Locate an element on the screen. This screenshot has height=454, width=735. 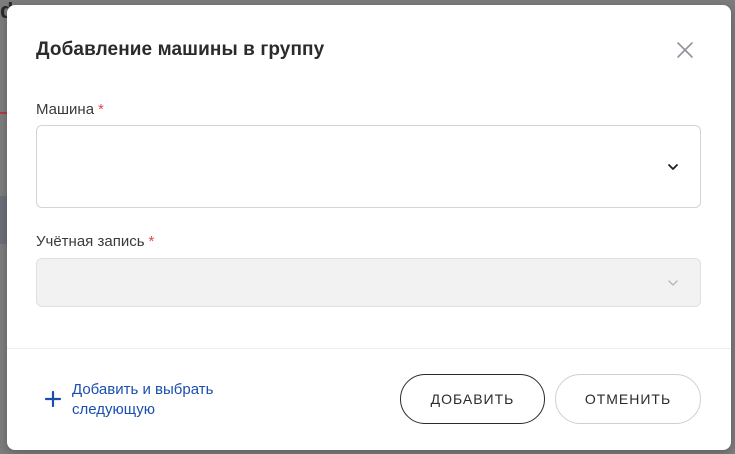
close-icon is located at coordinates (685, 50).